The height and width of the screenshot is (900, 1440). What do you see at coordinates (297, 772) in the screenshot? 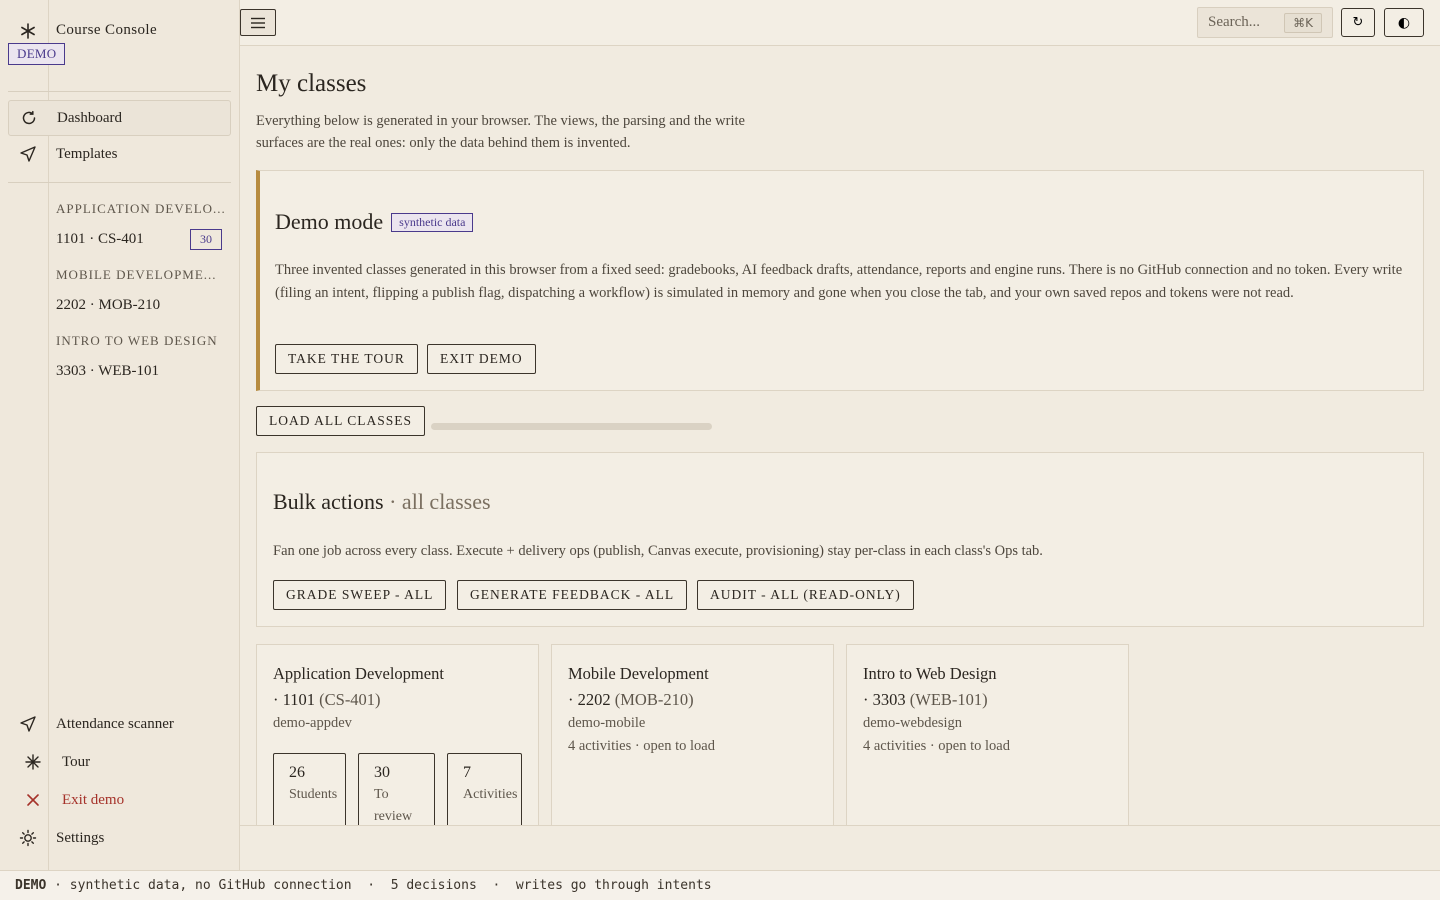
I see `stat-value: 26` at bounding box center [297, 772].